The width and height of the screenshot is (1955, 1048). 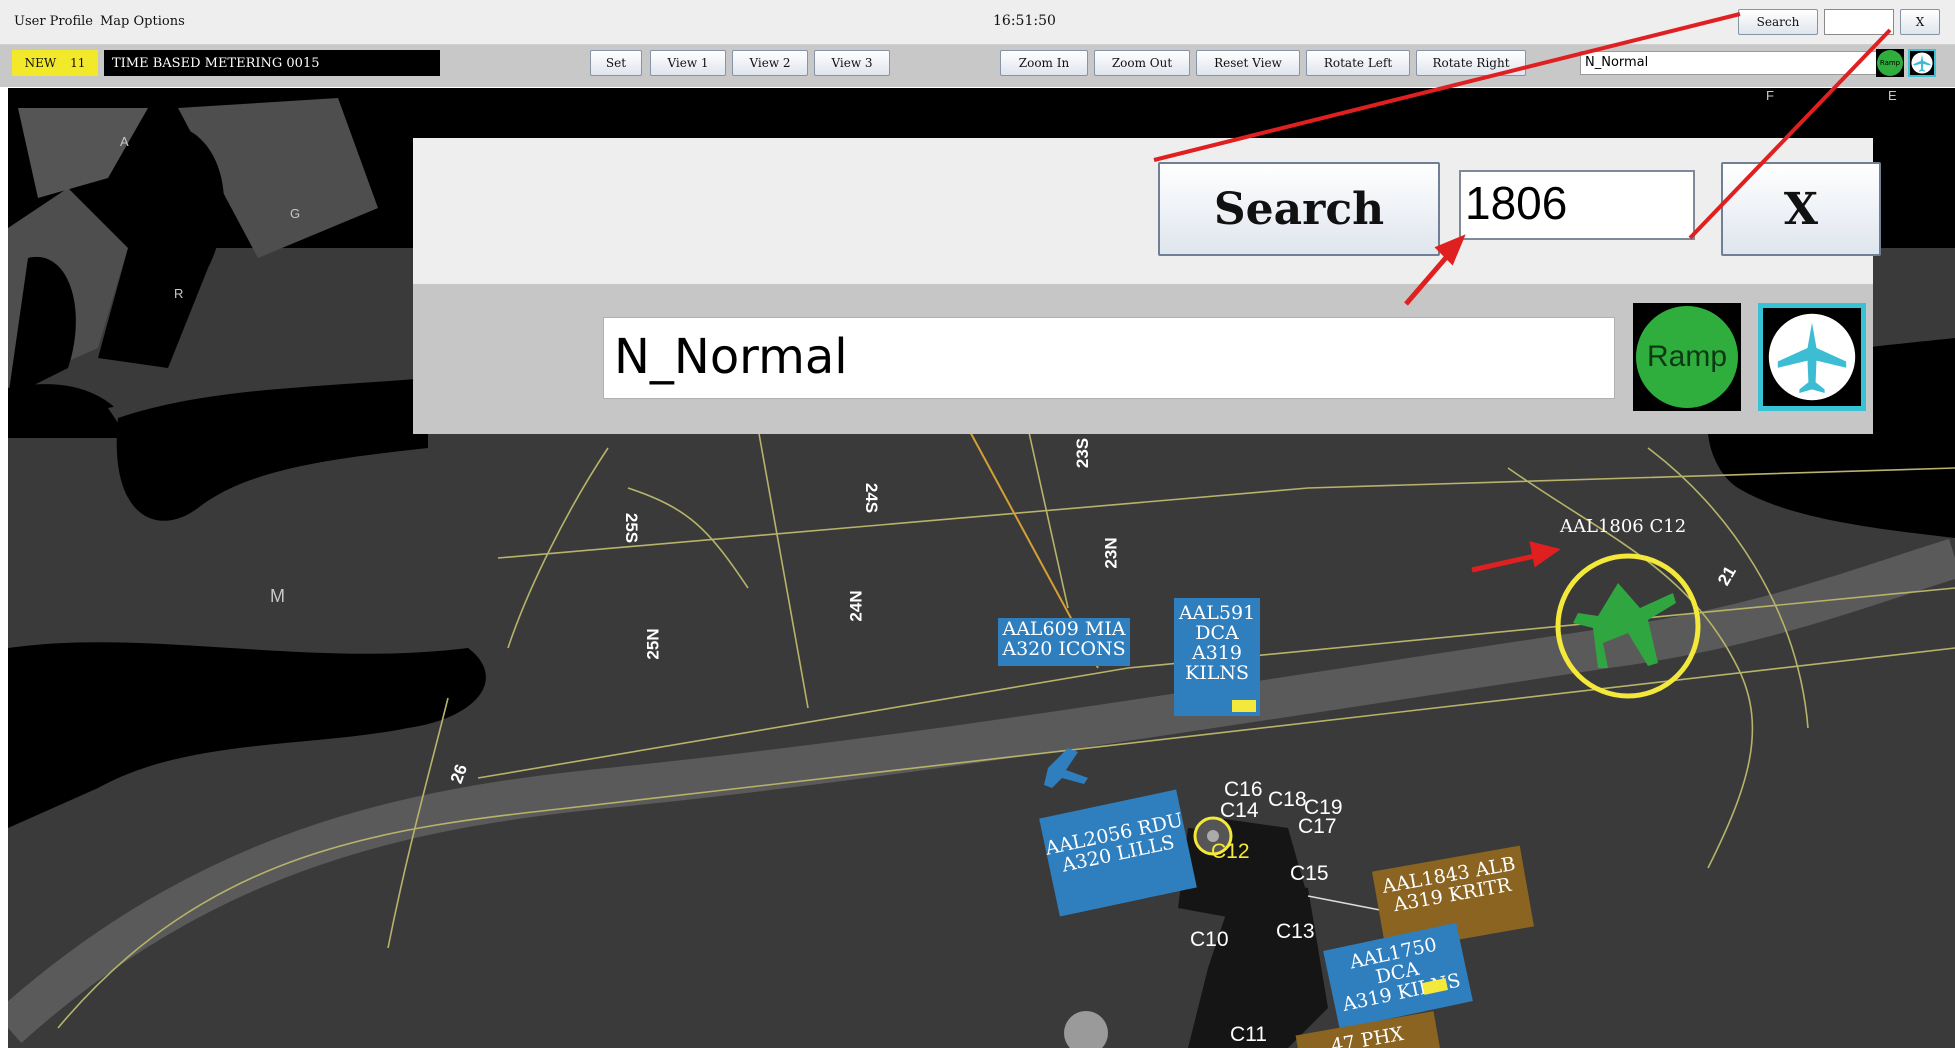 I want to click on flight-line: DCA, so click(x=1217, y=632).